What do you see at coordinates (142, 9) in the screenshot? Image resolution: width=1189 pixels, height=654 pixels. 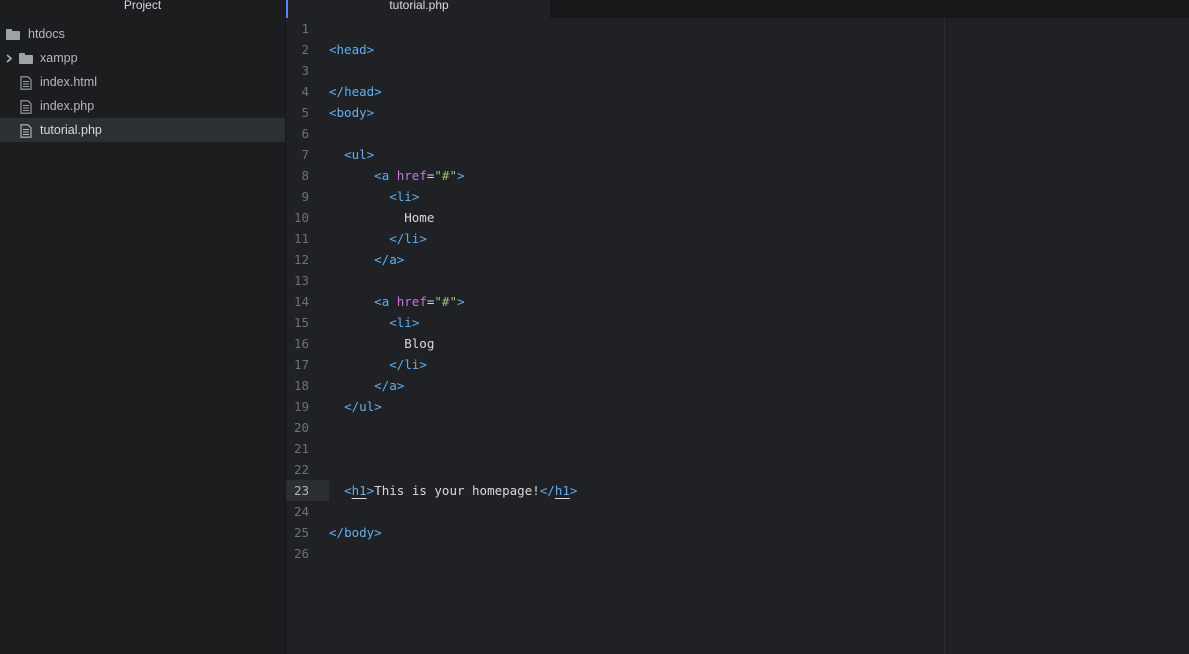 I see `project-panel-title: Project` at bounding box center [142, 9].